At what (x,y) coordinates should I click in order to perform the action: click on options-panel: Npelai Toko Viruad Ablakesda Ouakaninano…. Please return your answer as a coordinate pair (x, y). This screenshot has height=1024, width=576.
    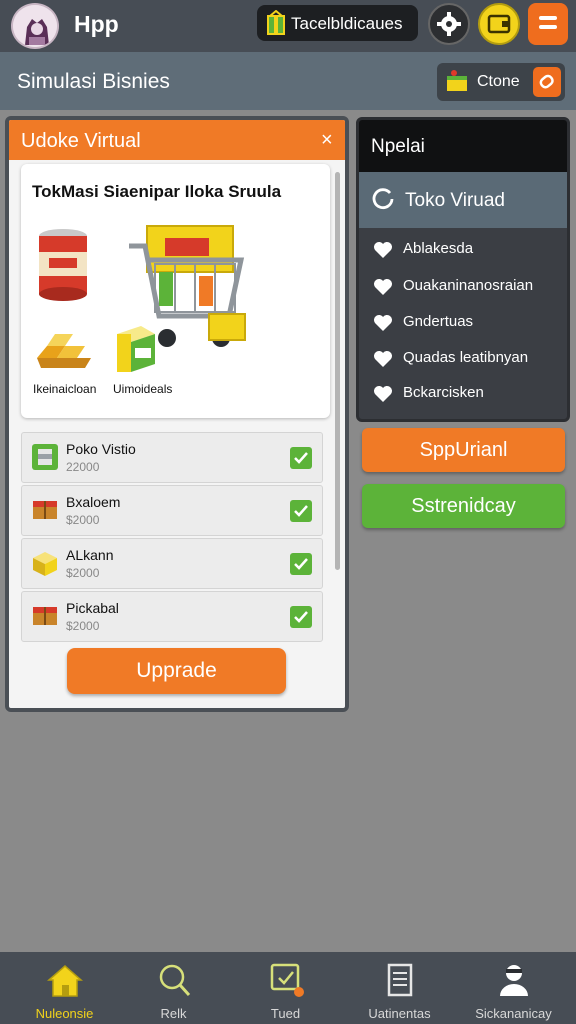
    Looking at the image, I should click on (463, 269).